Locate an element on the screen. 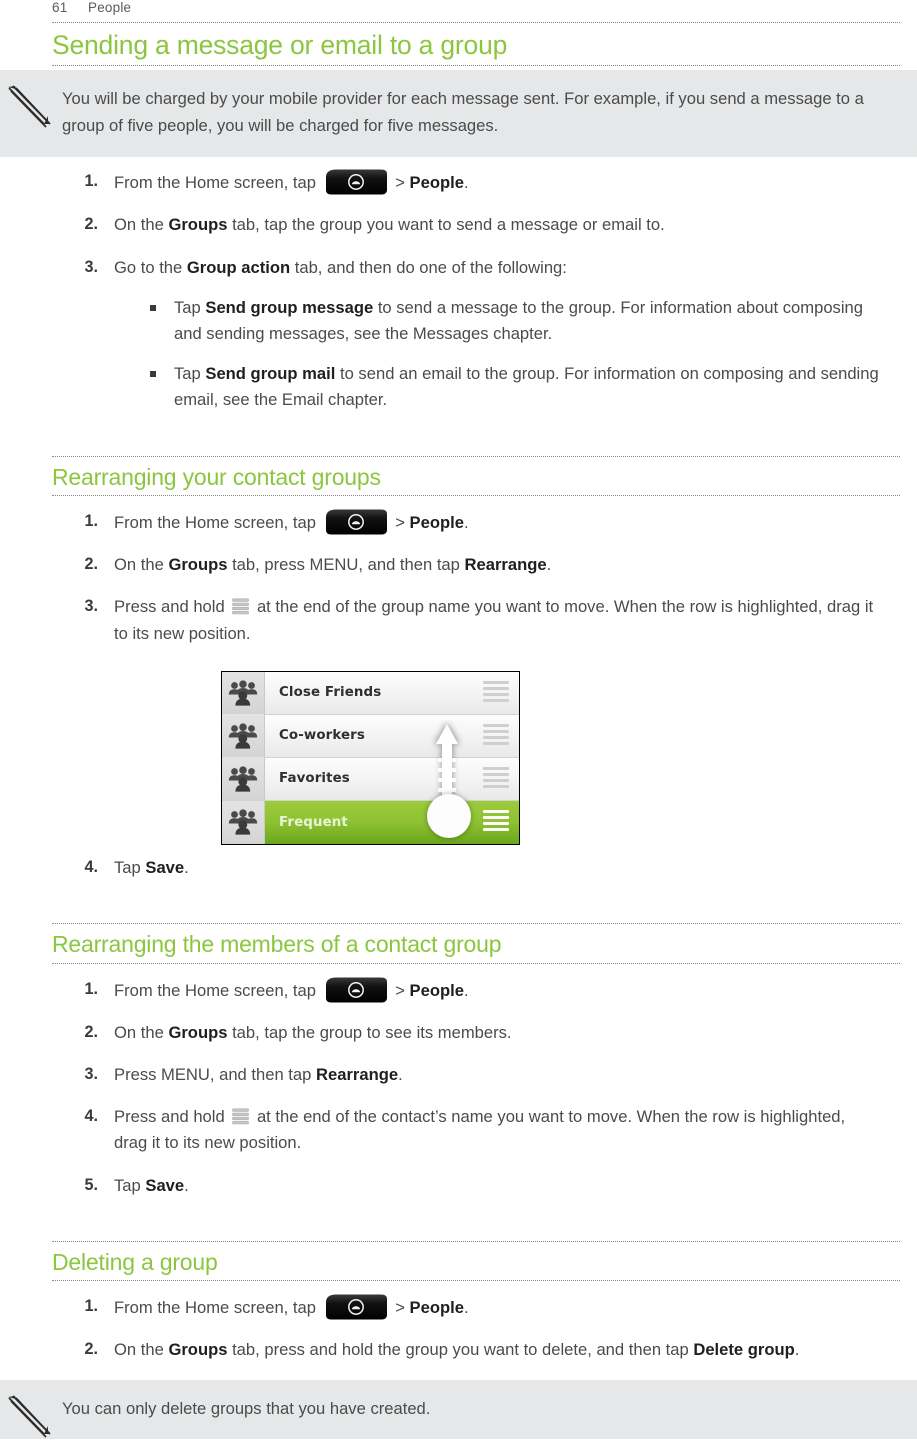 The height and width of the screenshot is (1446, 917). step-text: From the Home screen, tap is located at coordinates (217, 523).